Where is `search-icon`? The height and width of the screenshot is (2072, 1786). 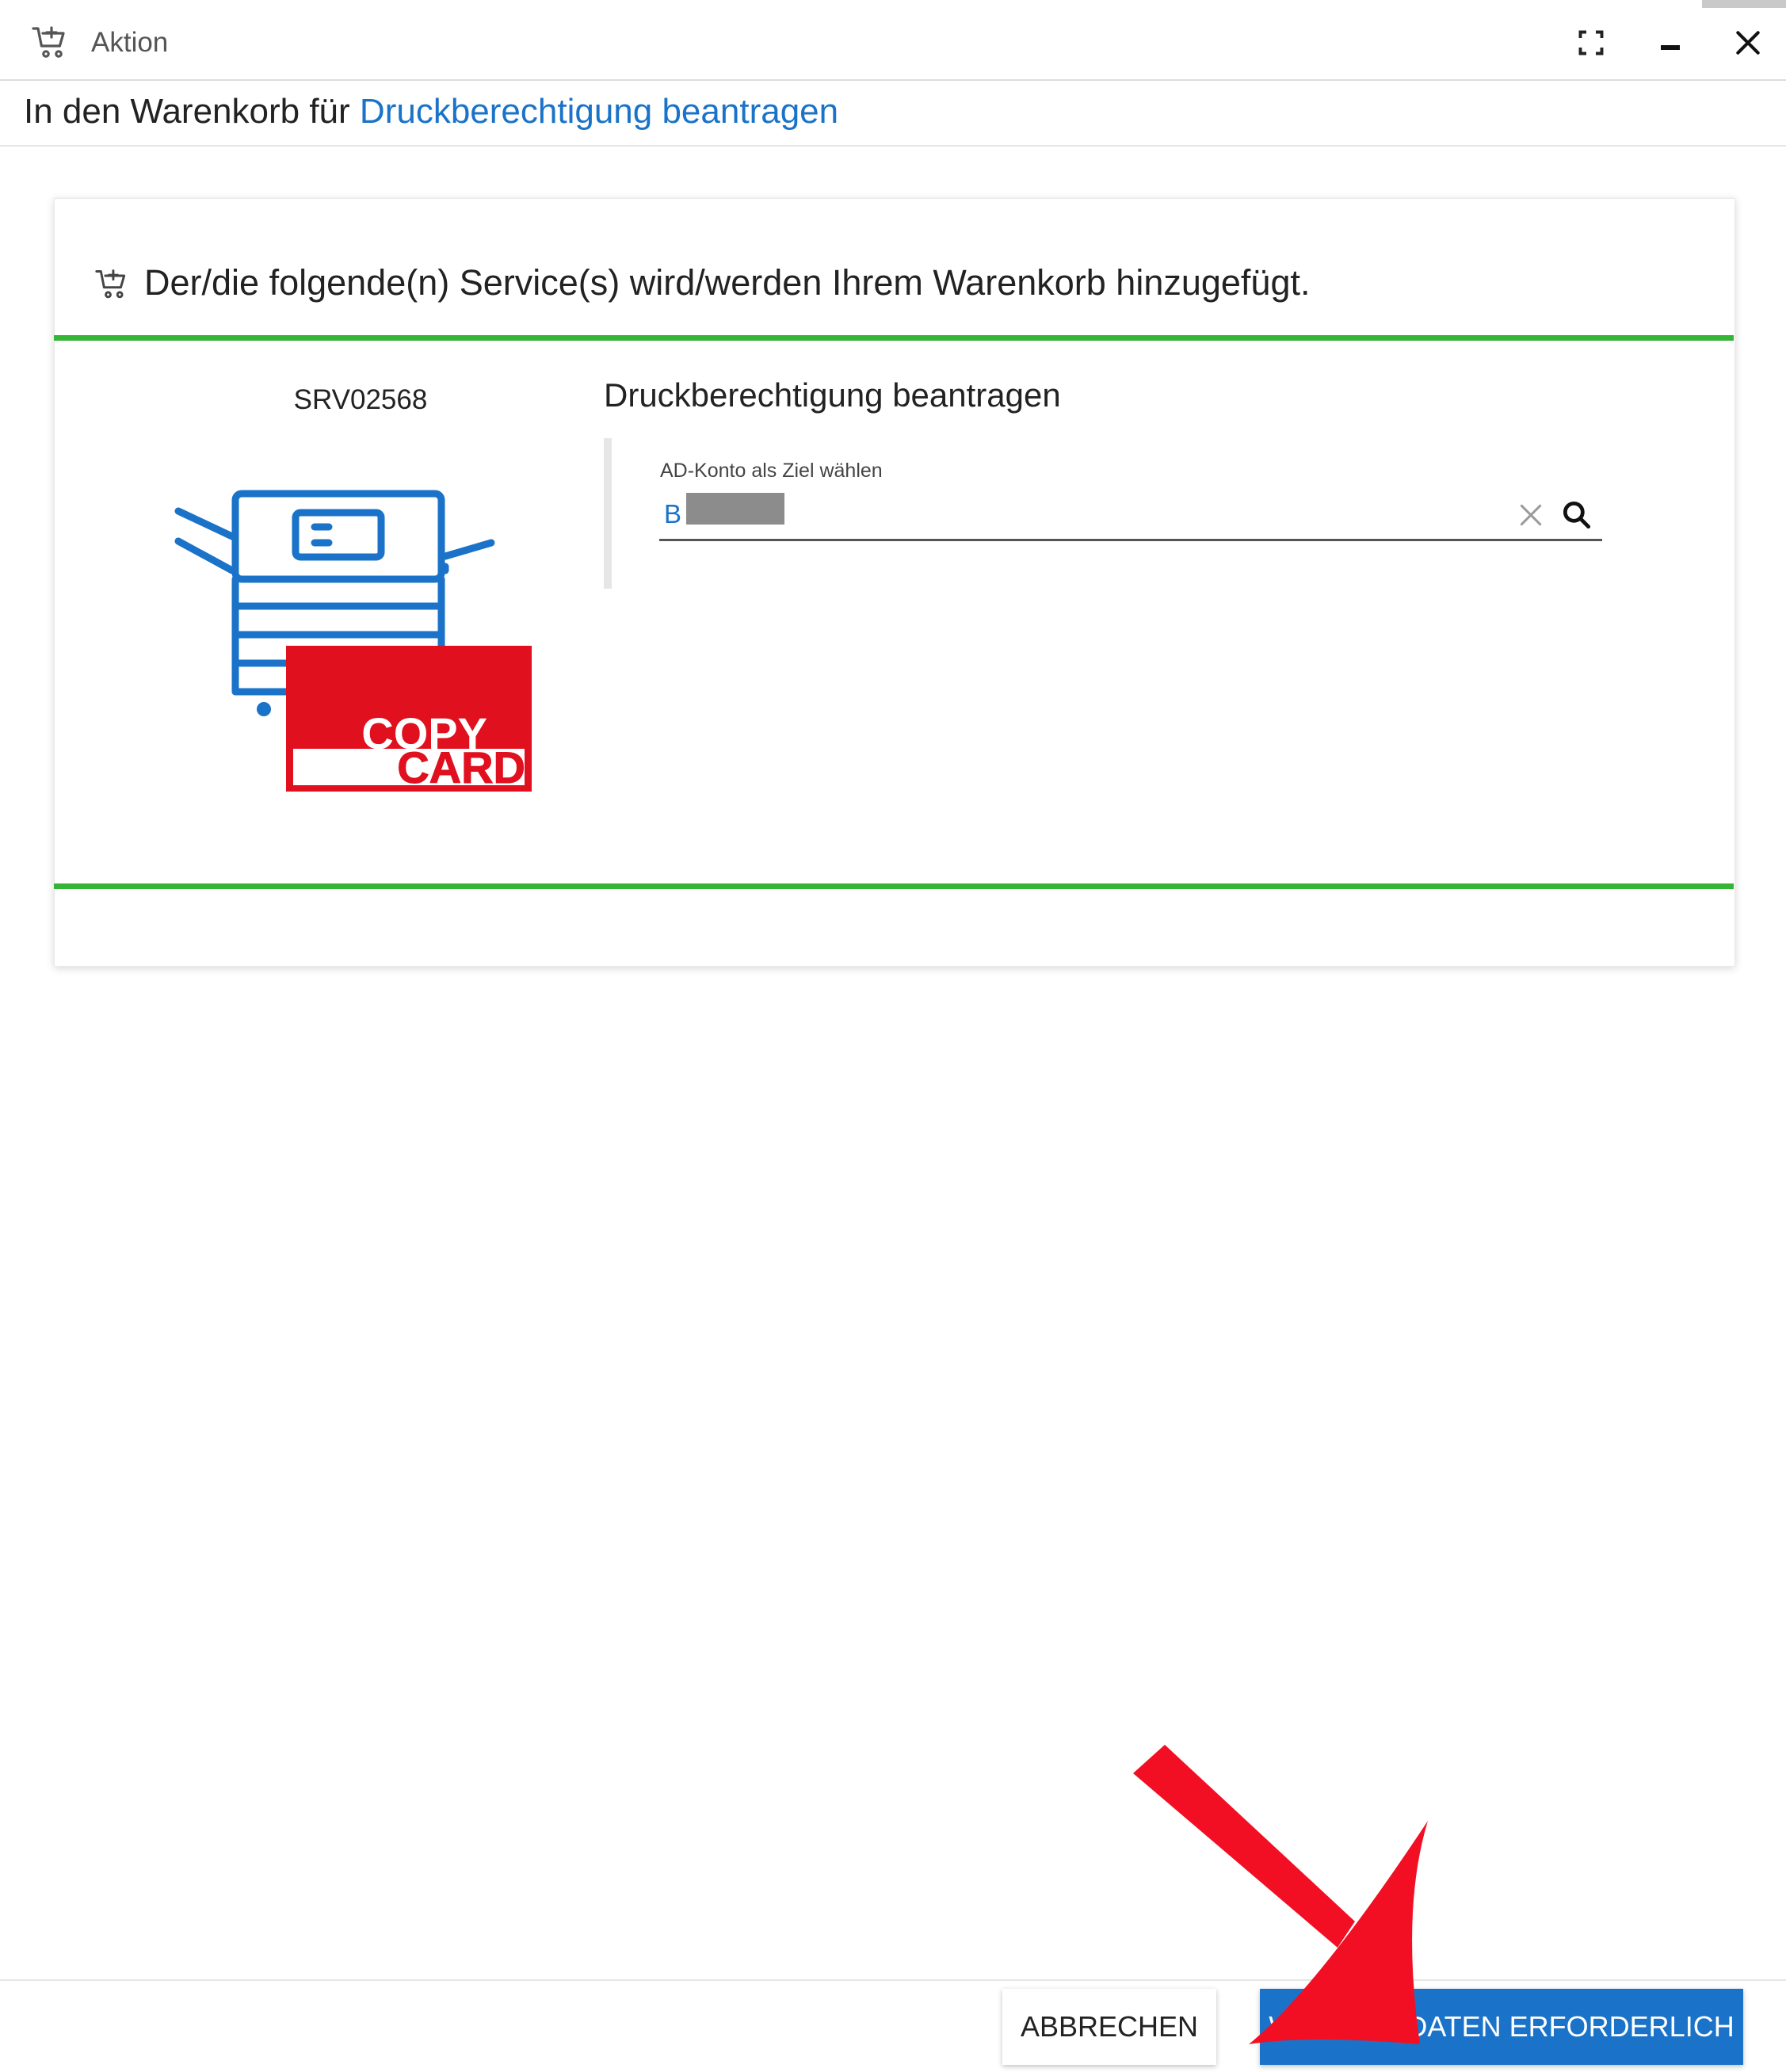
search-icon is located at coordinates (1577, 515).